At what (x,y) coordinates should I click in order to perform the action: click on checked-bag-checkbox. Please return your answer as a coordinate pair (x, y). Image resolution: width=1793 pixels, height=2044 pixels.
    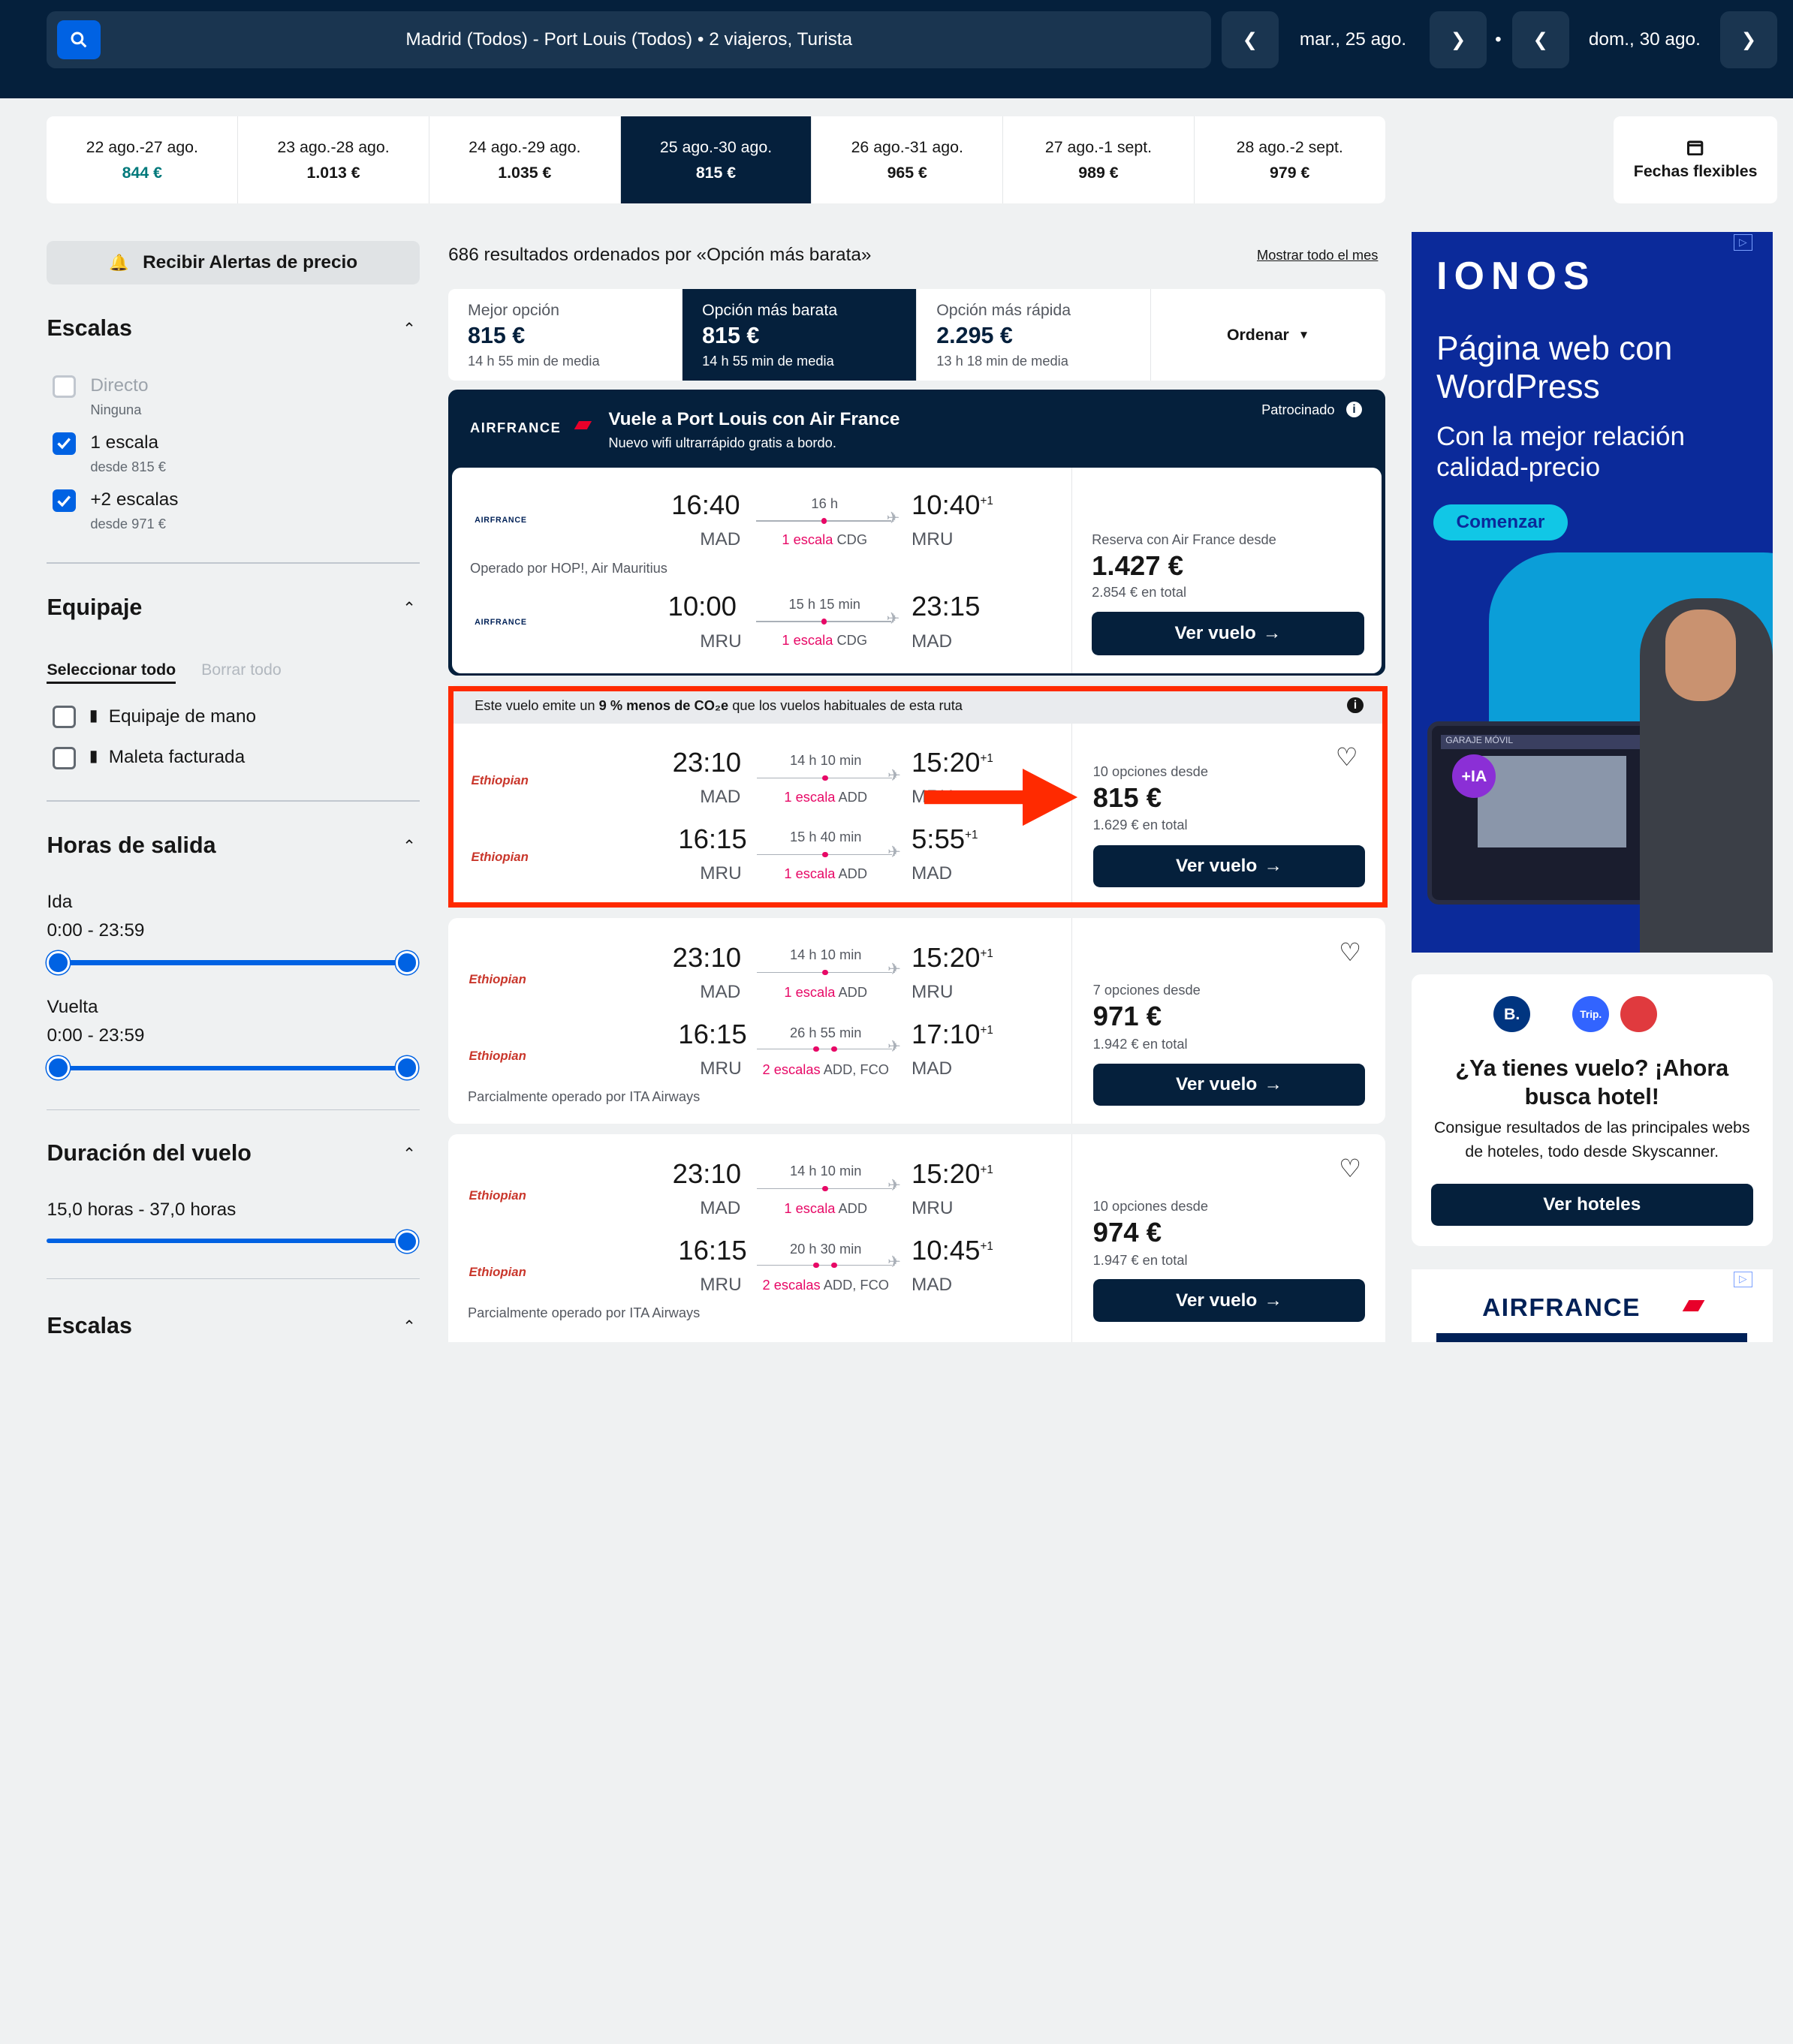
    Looking at the image, I should click on (64, 758).